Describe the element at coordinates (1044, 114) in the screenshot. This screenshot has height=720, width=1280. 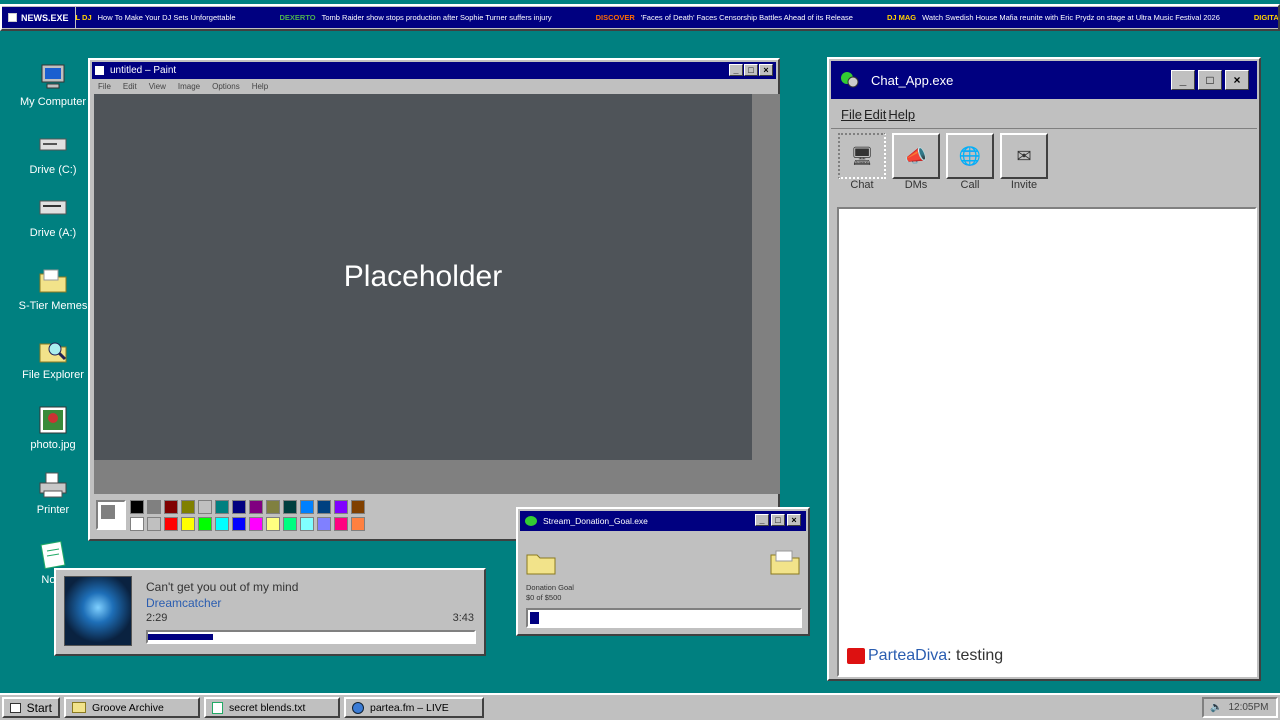
I see `chat-menu: File Edit Help` at that location.